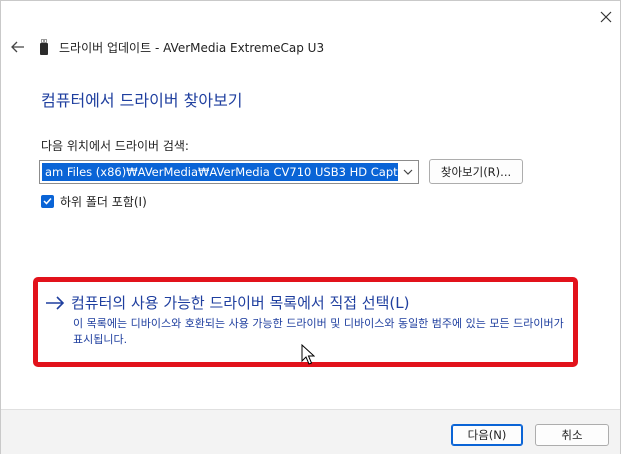  Describe the element at coordinates (240, 302) in the screenshot. I see `link-title: 컴퓨터의 사용 가능한 드라이버 목록에서 직접 선택(L)` at that location.